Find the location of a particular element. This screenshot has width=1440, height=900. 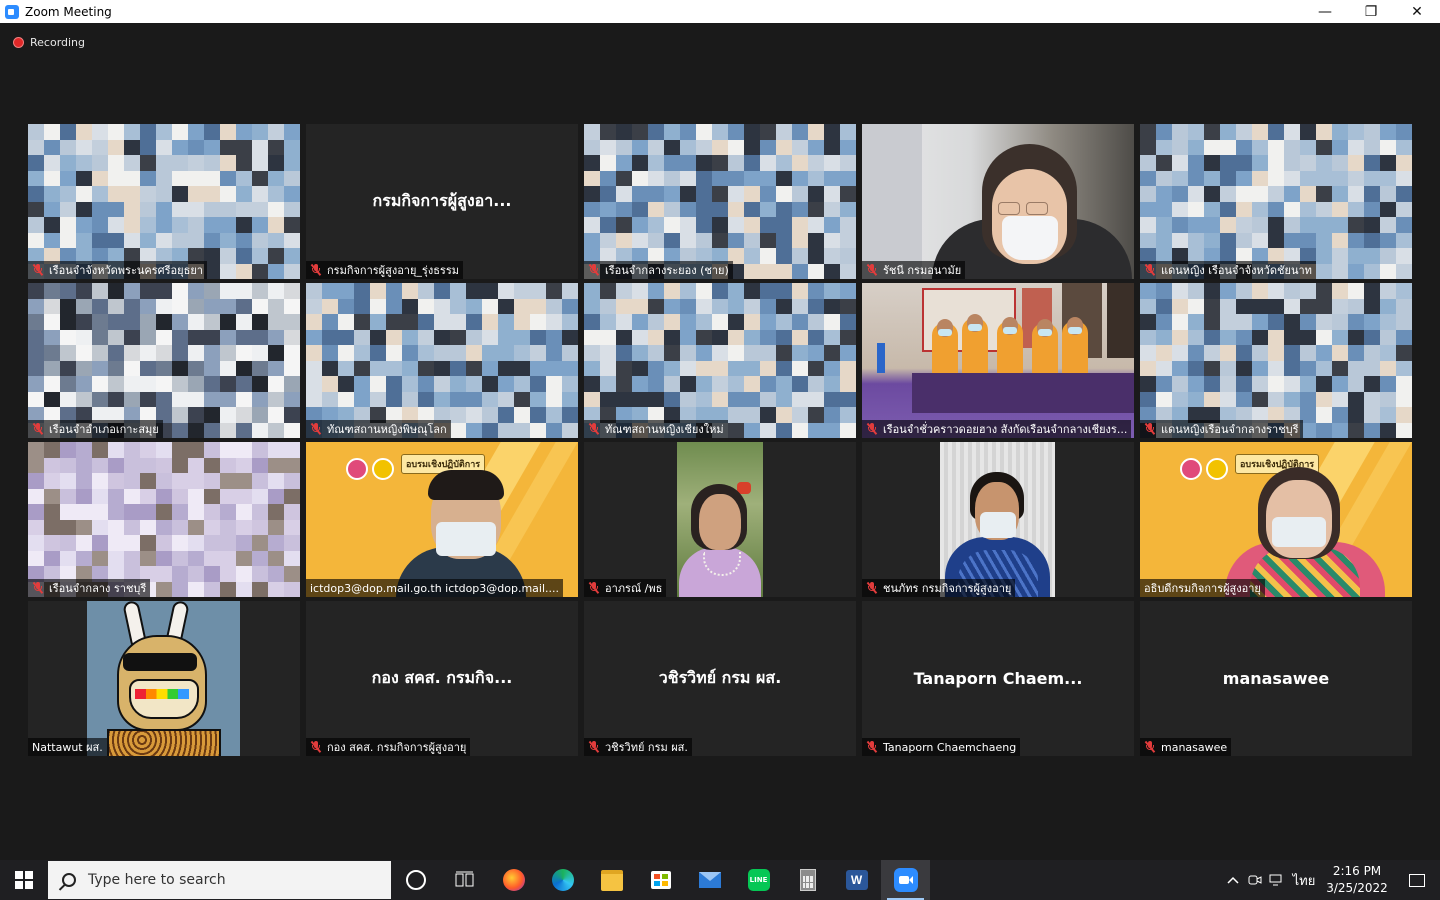

participant-tile: Tanaporn Chaem... Tanaporn Chaemchaeng is located at coordinates (998, 678).